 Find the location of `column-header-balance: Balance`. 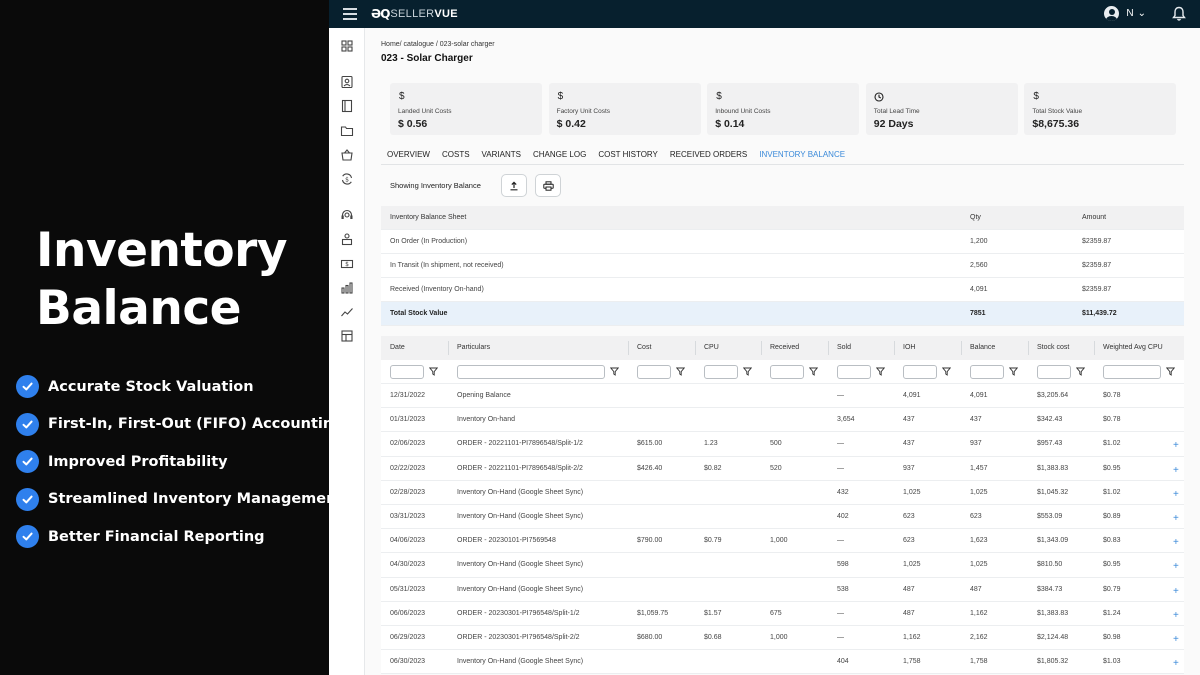

column-header-balance: Balance is located at coordinates (982, 347).